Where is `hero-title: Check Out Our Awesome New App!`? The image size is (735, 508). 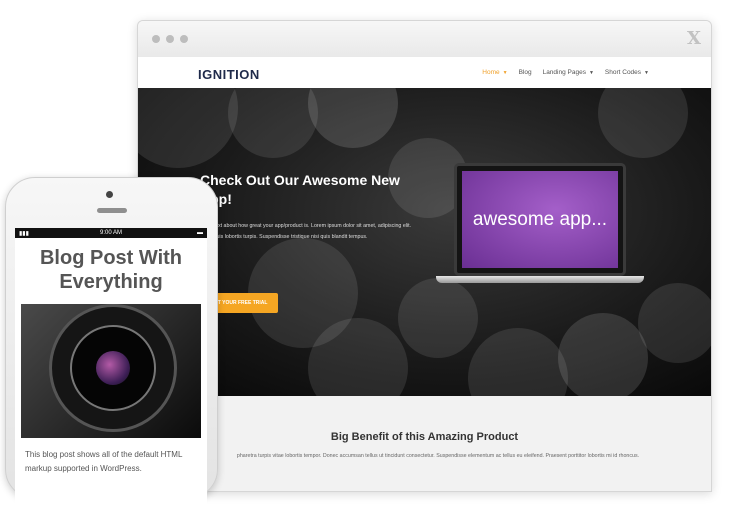
hero-title: Check Out Our Awesome New App! is located at coordinates (300, 189).